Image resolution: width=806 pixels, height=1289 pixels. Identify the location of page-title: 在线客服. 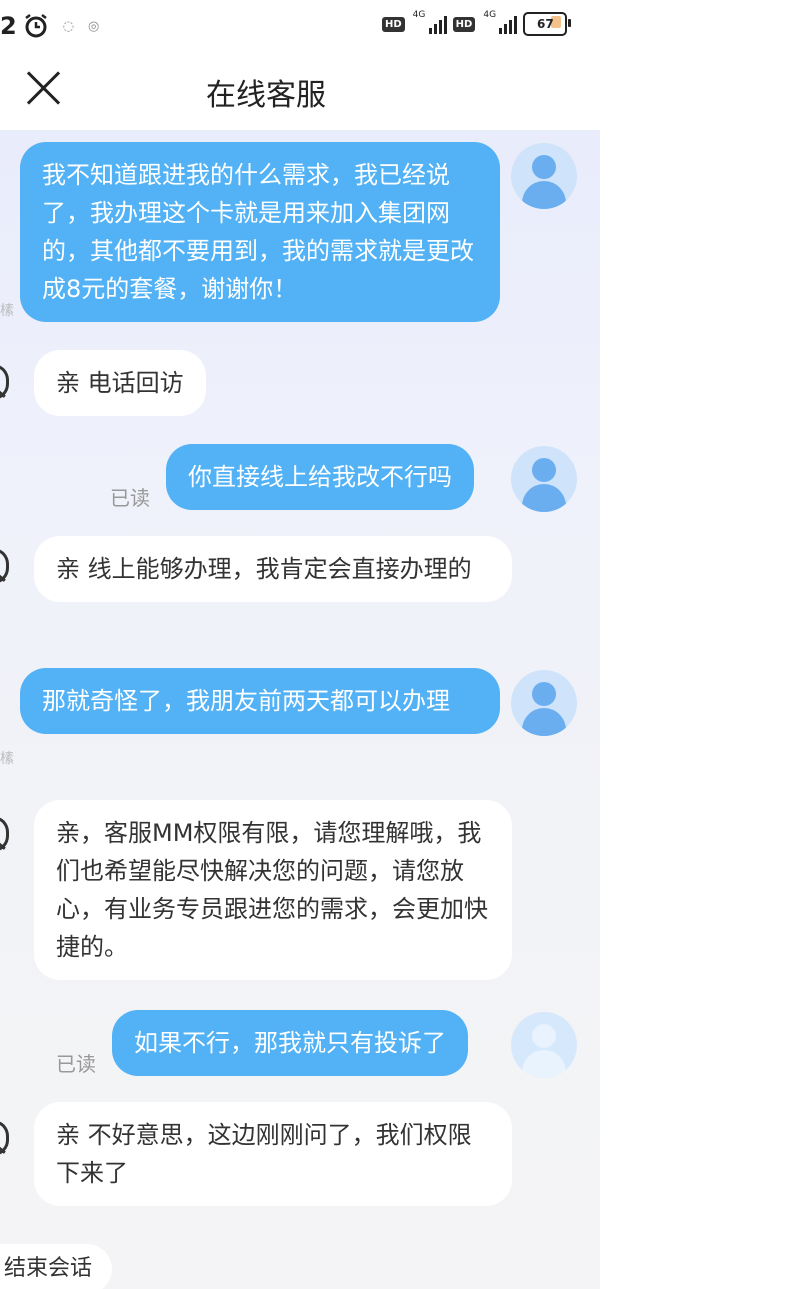
(266, 95).